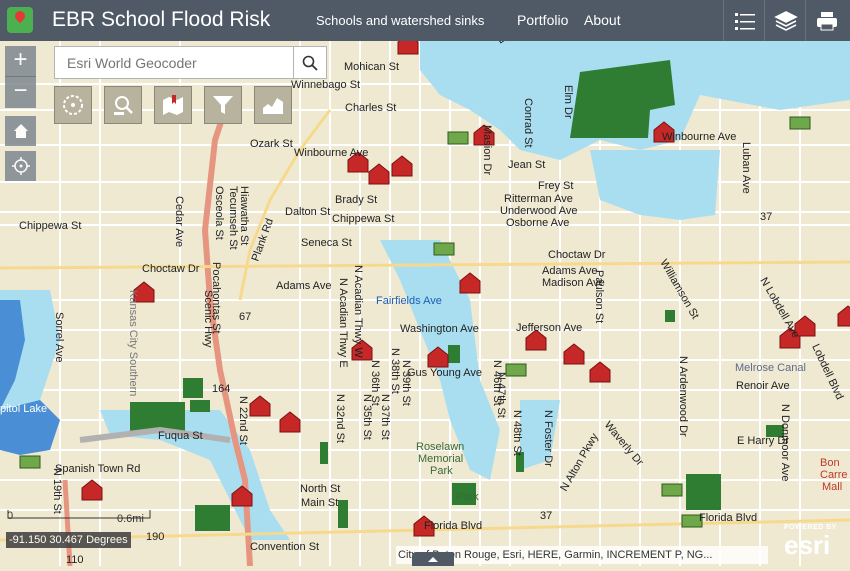 Image resolution: width=850 pixels, height=571 pixels. I want to click on filter-tool-button, so click(223, 105).